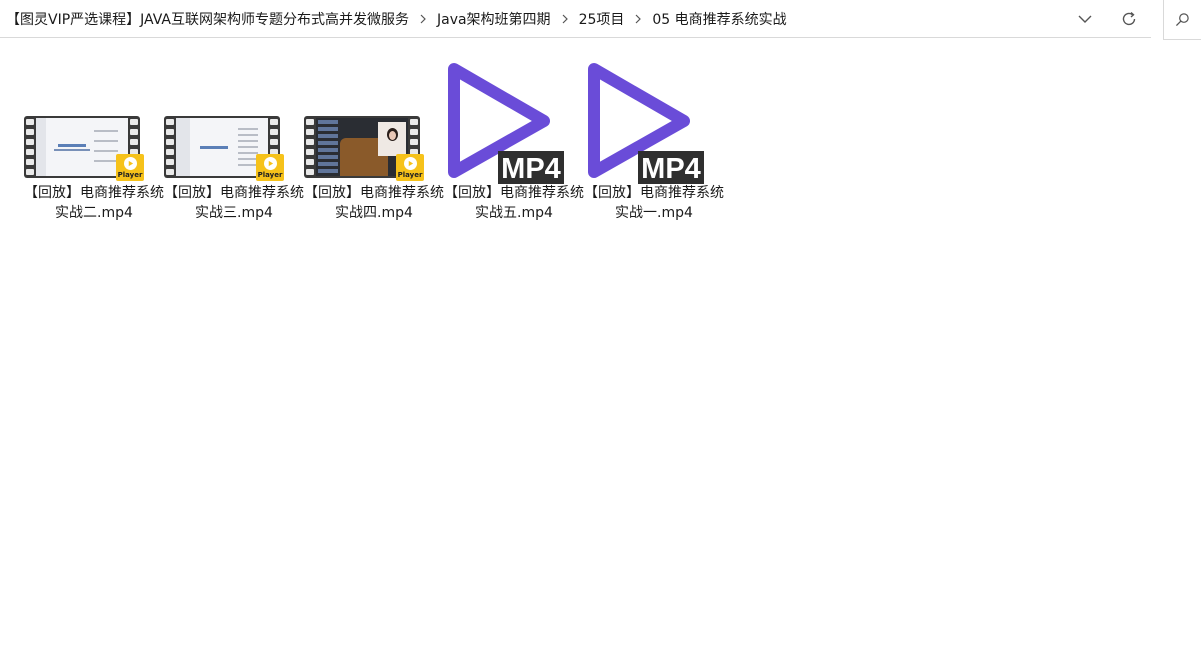  Describe the element at coordinates (374, 203) in the screenshot. I see `file-name: 【回放】电商推荐系统实战四.mp4` at that location.